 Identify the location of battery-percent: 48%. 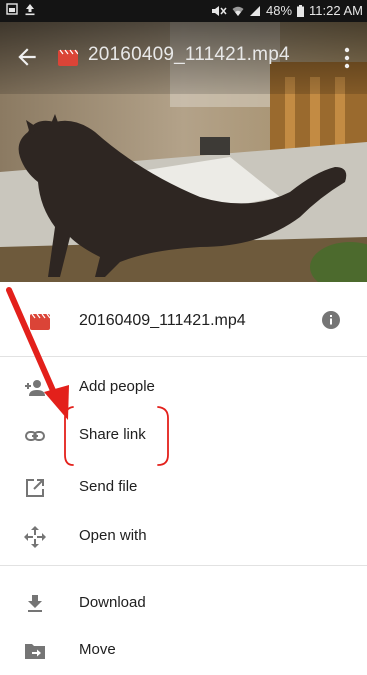
(279, 10).